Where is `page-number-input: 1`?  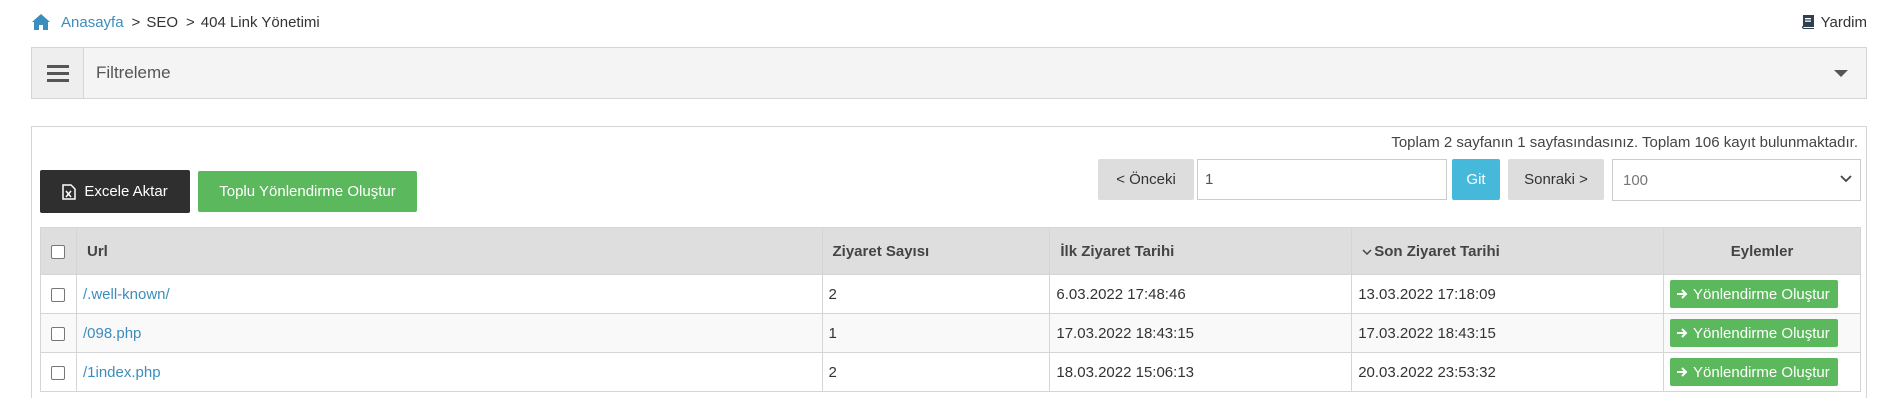
page-number-input: 1 is located at coordinates (1322, 179).